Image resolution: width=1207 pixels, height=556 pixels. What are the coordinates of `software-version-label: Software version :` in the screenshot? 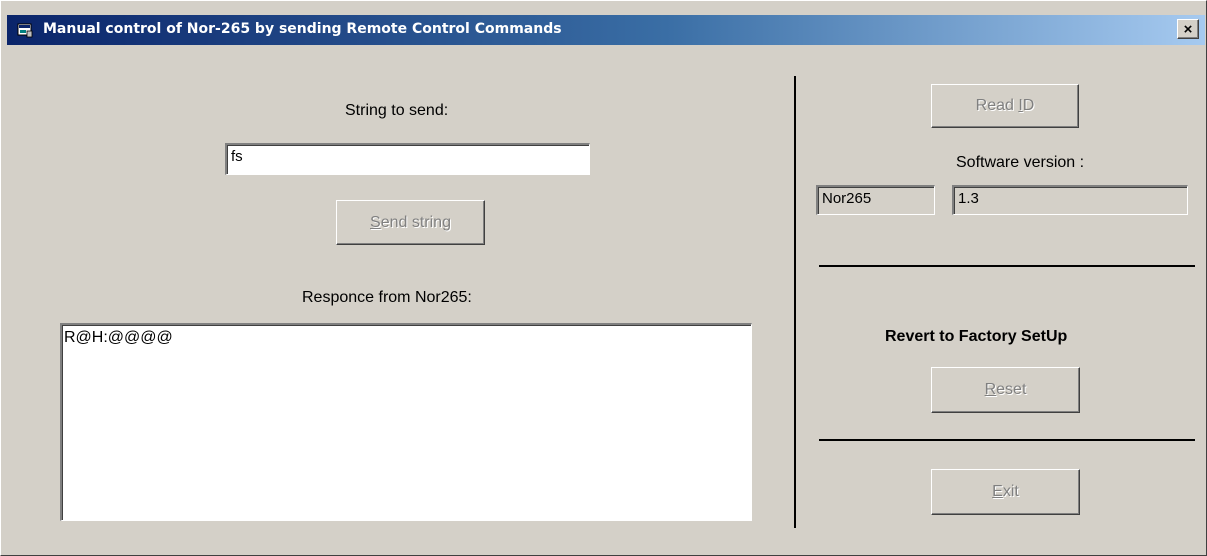 It's located at (1020, 162).